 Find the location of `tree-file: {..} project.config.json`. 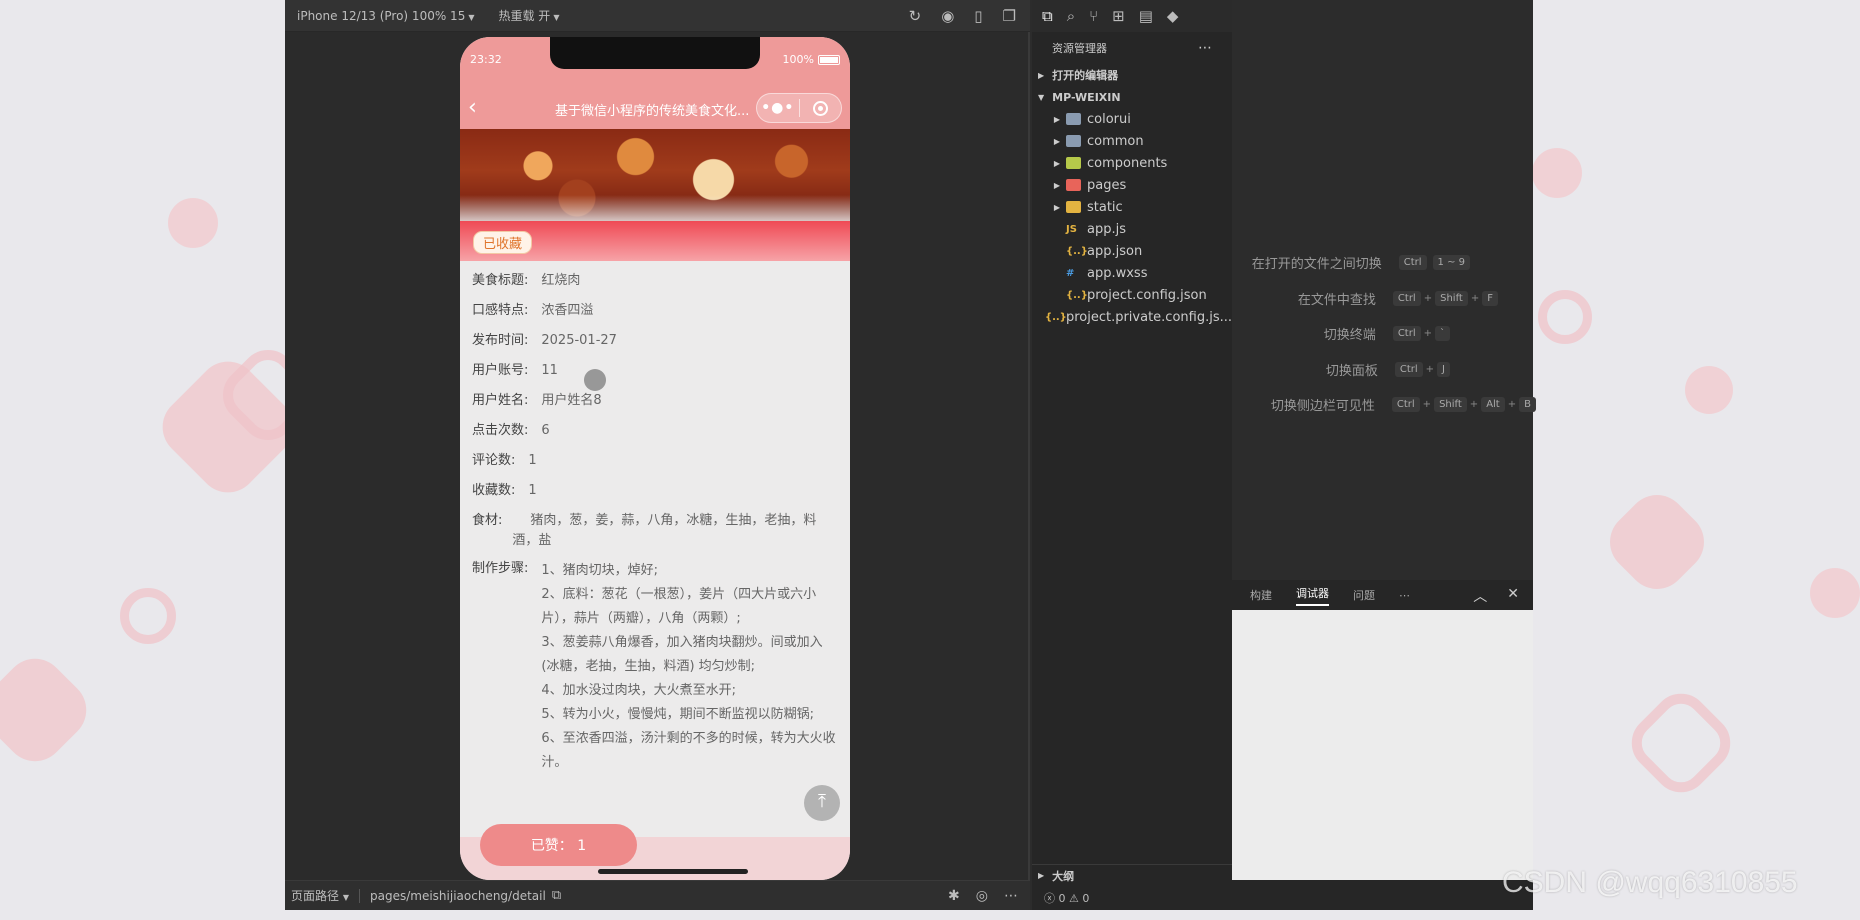

tree-file: {..} project.config.json is located at coordinates (1132, 295).